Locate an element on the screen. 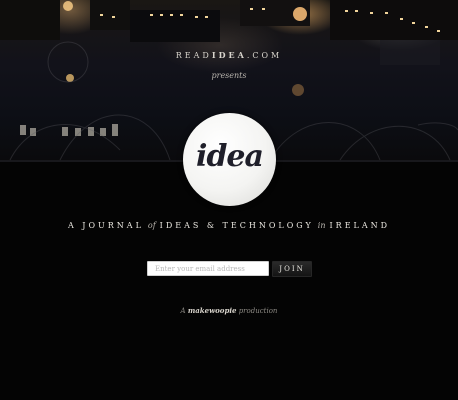  logo-text: idea is located at coordinates (230, 156).